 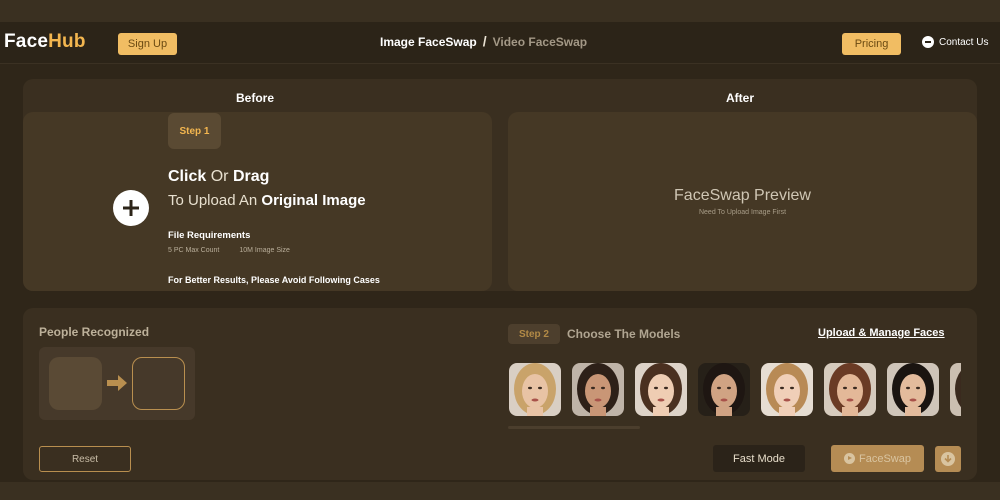 What do you see at coordinates (624, 334) in the screenshot?
I see `choose-models-title: Choose The Models` at bounding box center [624, 334].